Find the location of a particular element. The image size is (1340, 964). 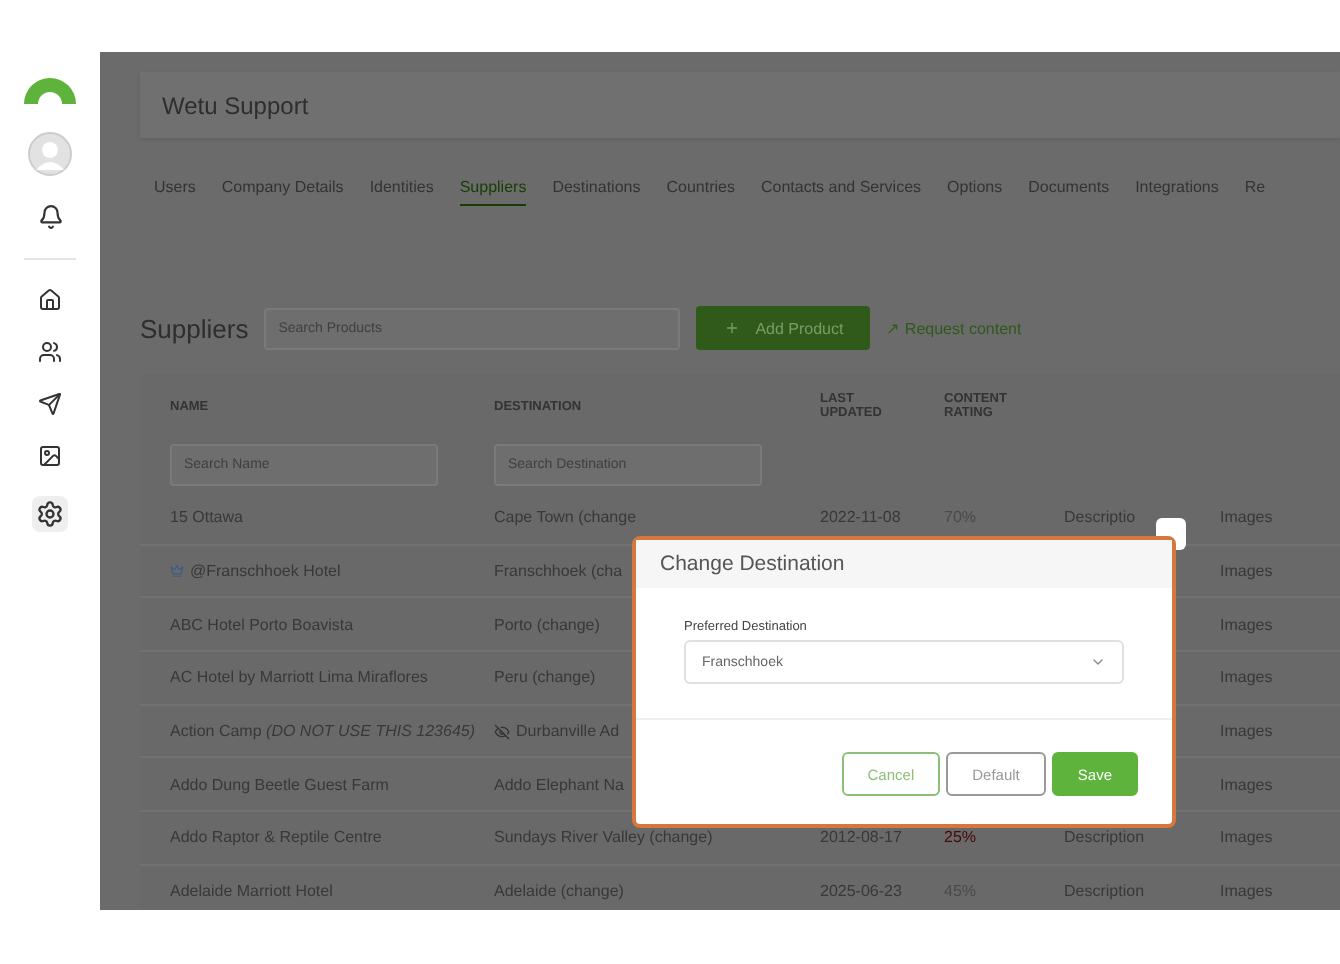

eye-off-icon is located at coordinates (502, 731).